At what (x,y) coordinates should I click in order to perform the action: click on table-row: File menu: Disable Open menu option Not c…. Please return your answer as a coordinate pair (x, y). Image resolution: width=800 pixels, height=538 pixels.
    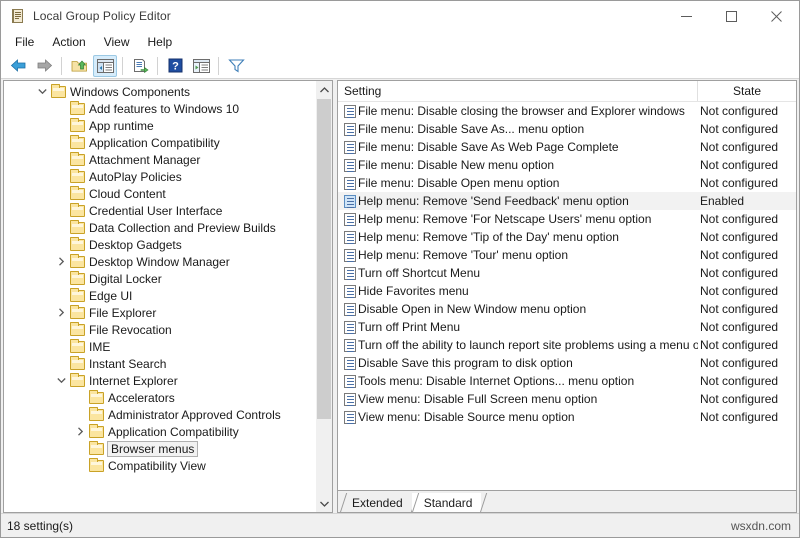
    Looking at the image, I should click on (567, 183).